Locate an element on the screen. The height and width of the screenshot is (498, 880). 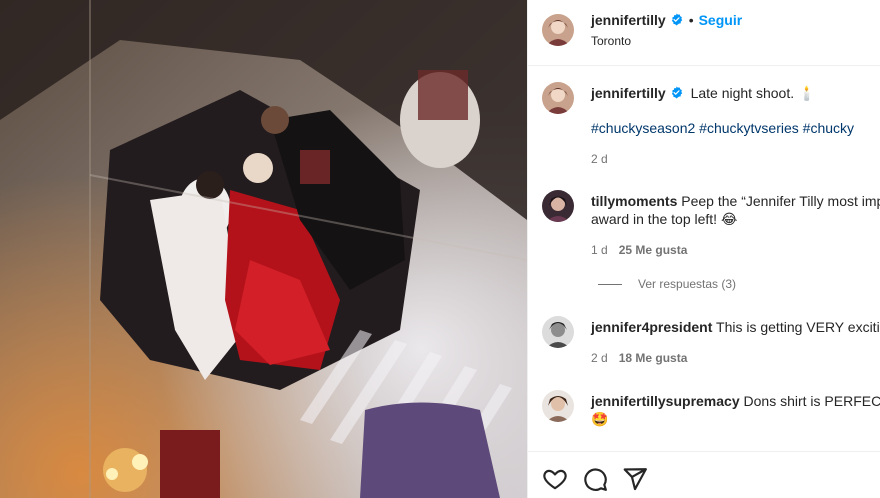
view-replies-button: Ver respuestas (3) is located at coordinates (667, 284).